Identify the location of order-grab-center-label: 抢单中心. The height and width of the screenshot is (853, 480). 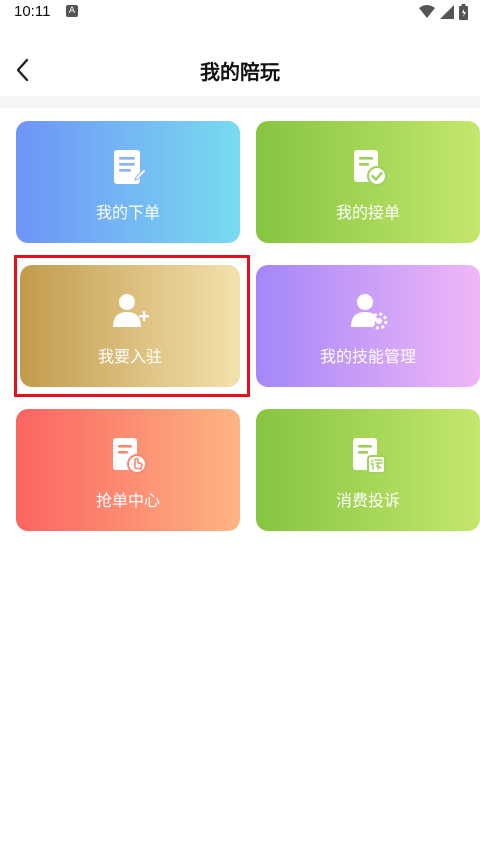
(127, 500).